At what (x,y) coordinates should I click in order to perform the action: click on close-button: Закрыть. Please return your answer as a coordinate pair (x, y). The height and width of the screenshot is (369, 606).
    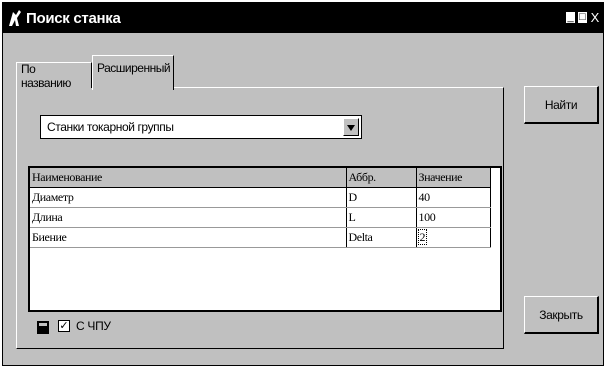
    Looking at the image, I should click on (561, 315).